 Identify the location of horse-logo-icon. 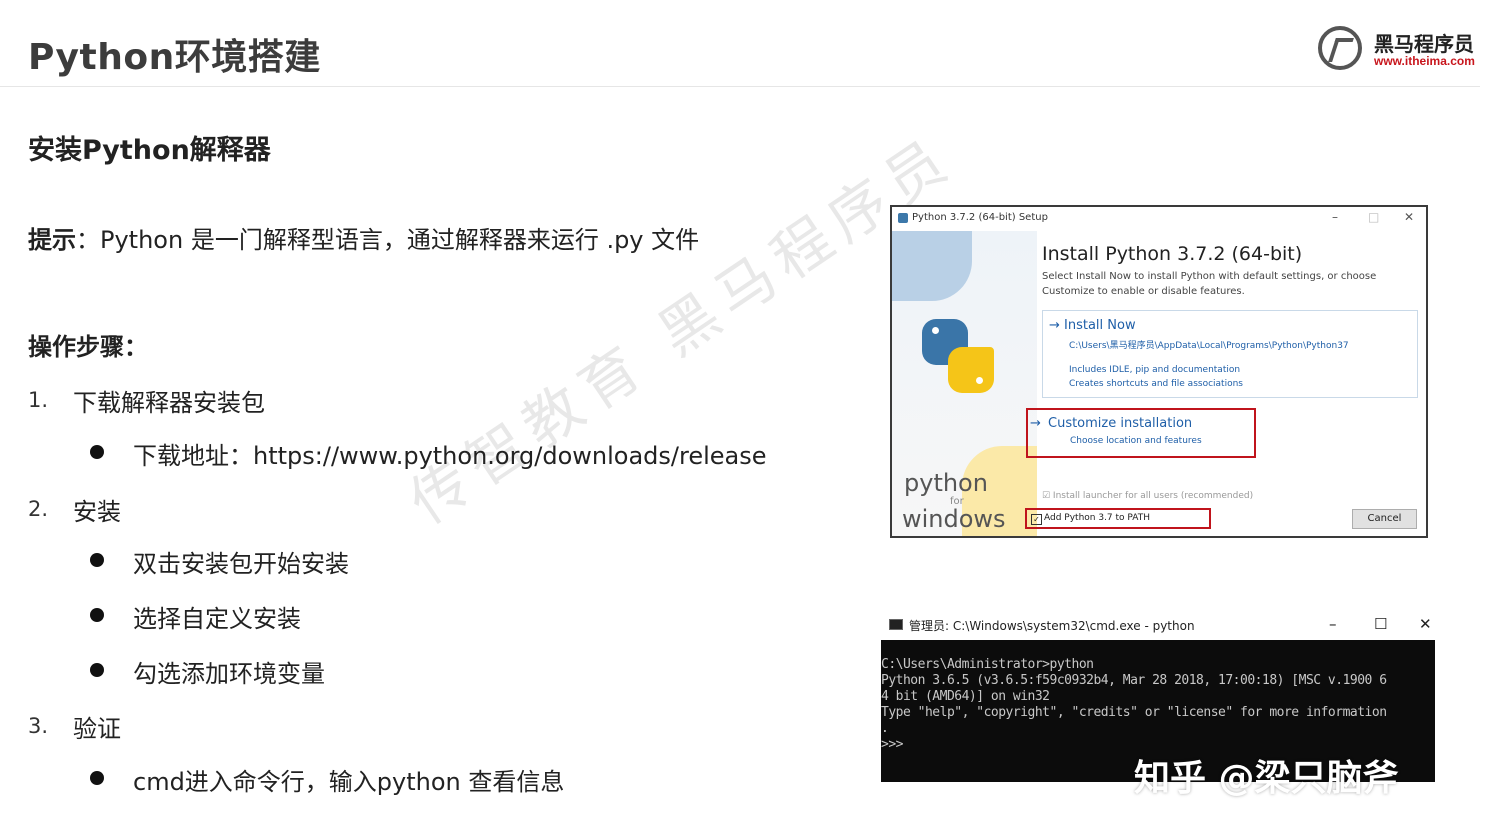
(1340, 48).